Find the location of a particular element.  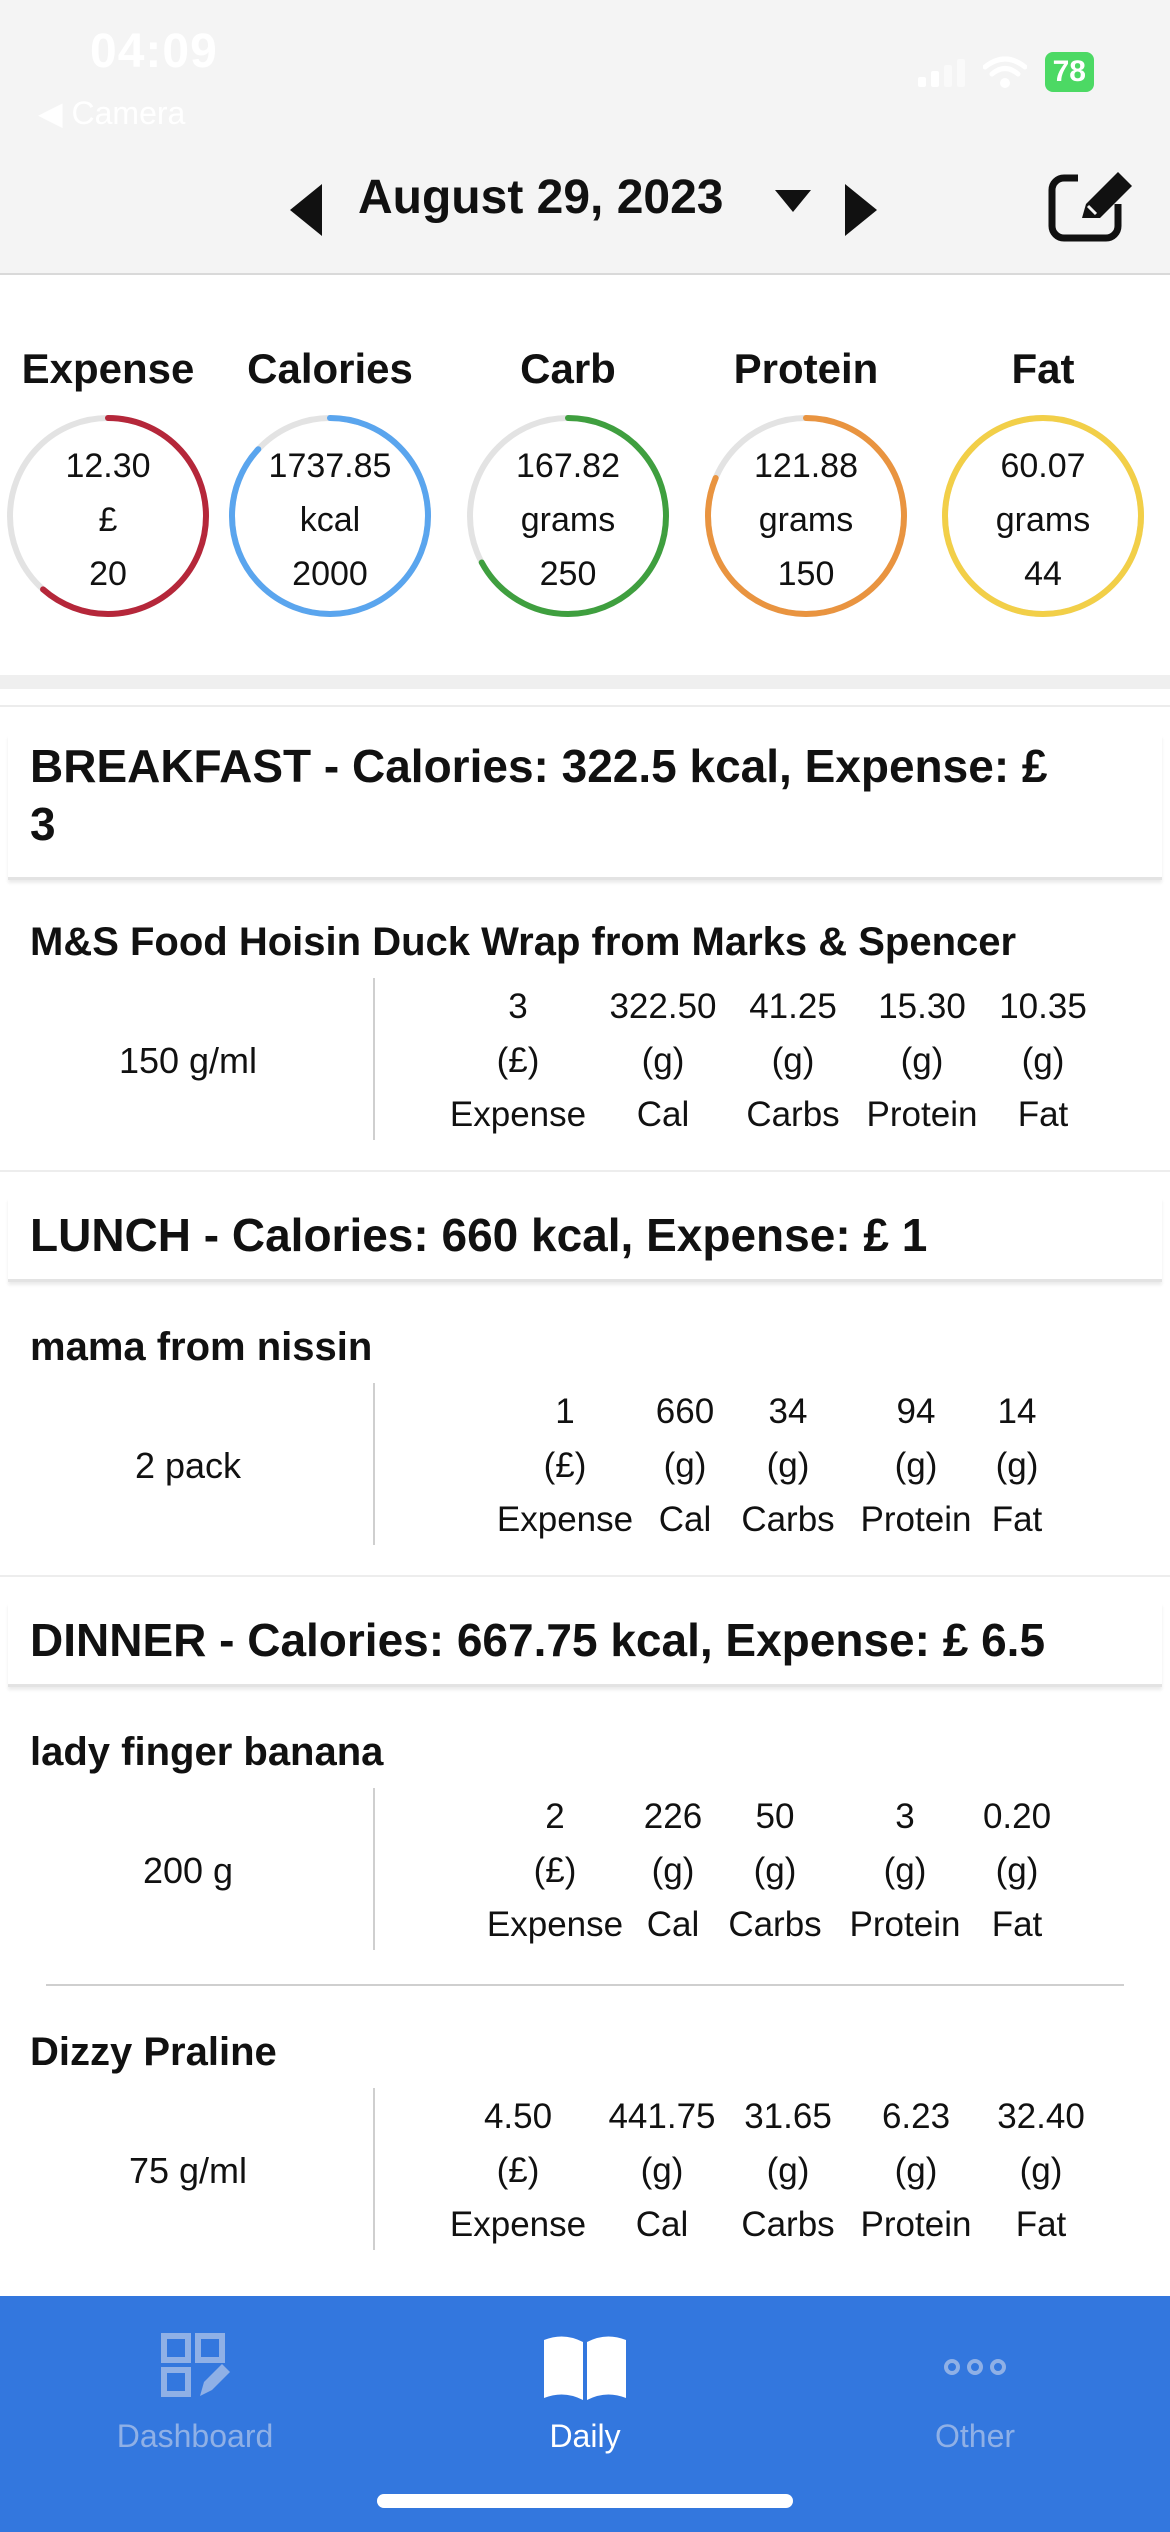

breakfast-header-line2: 3 is located at coordinates (43, 824).